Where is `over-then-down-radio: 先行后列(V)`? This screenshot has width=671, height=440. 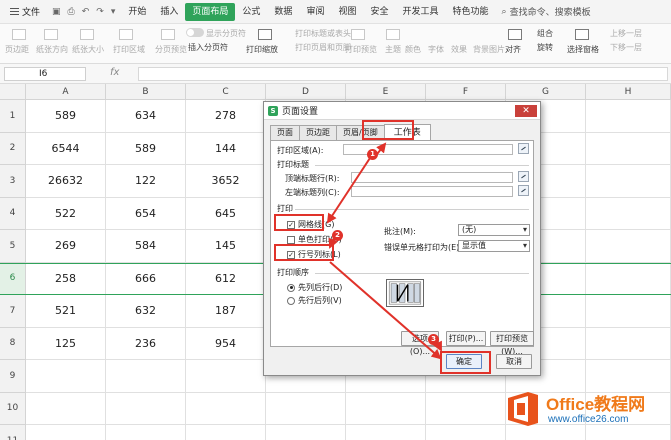 over-then-down-radio: 先行后列(V) is located at coordinates (314, 300).